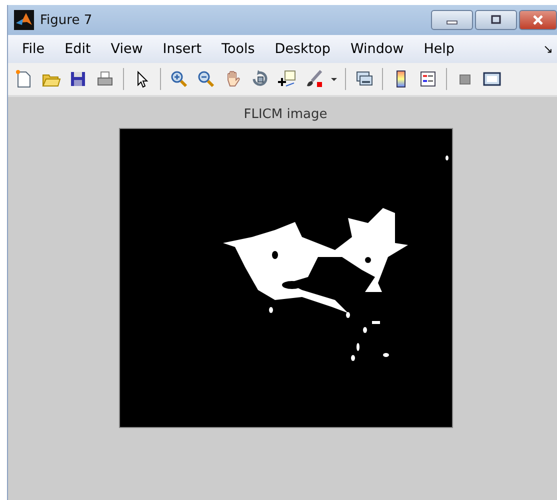 This screenshot has width=557, height=500. Describe the element at coordinates (66, 20) in the screenshot. I see `window-title: Figure 7` at that location.